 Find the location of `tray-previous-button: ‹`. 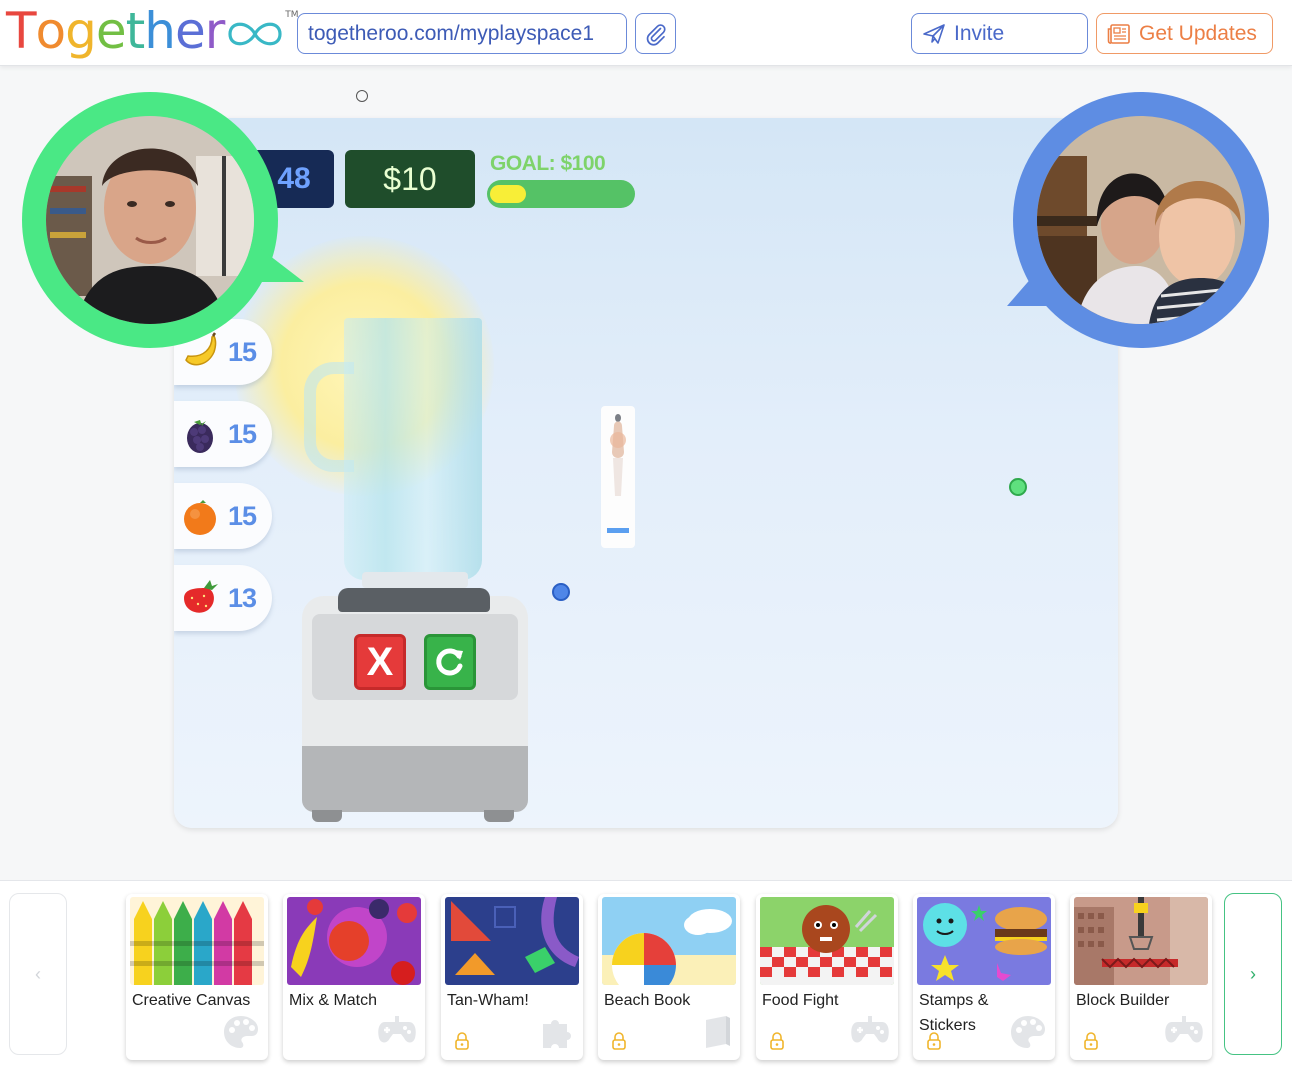

tray-previous-button: ‹ is located at coordinates (38, 974).